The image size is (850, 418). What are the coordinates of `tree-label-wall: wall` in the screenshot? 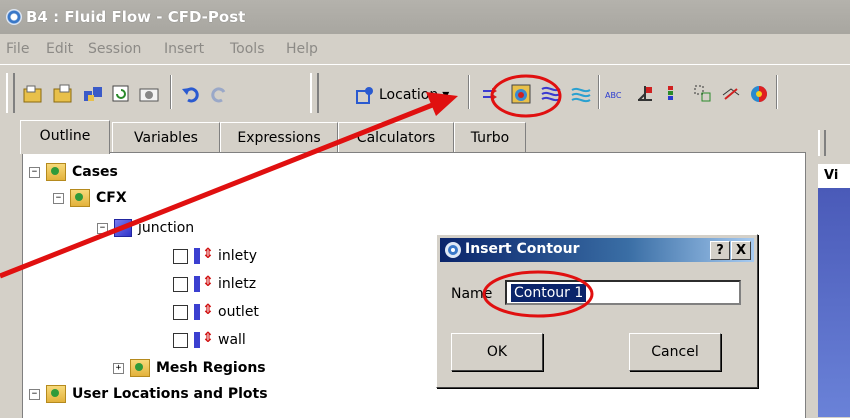 It's located at (232, 340).